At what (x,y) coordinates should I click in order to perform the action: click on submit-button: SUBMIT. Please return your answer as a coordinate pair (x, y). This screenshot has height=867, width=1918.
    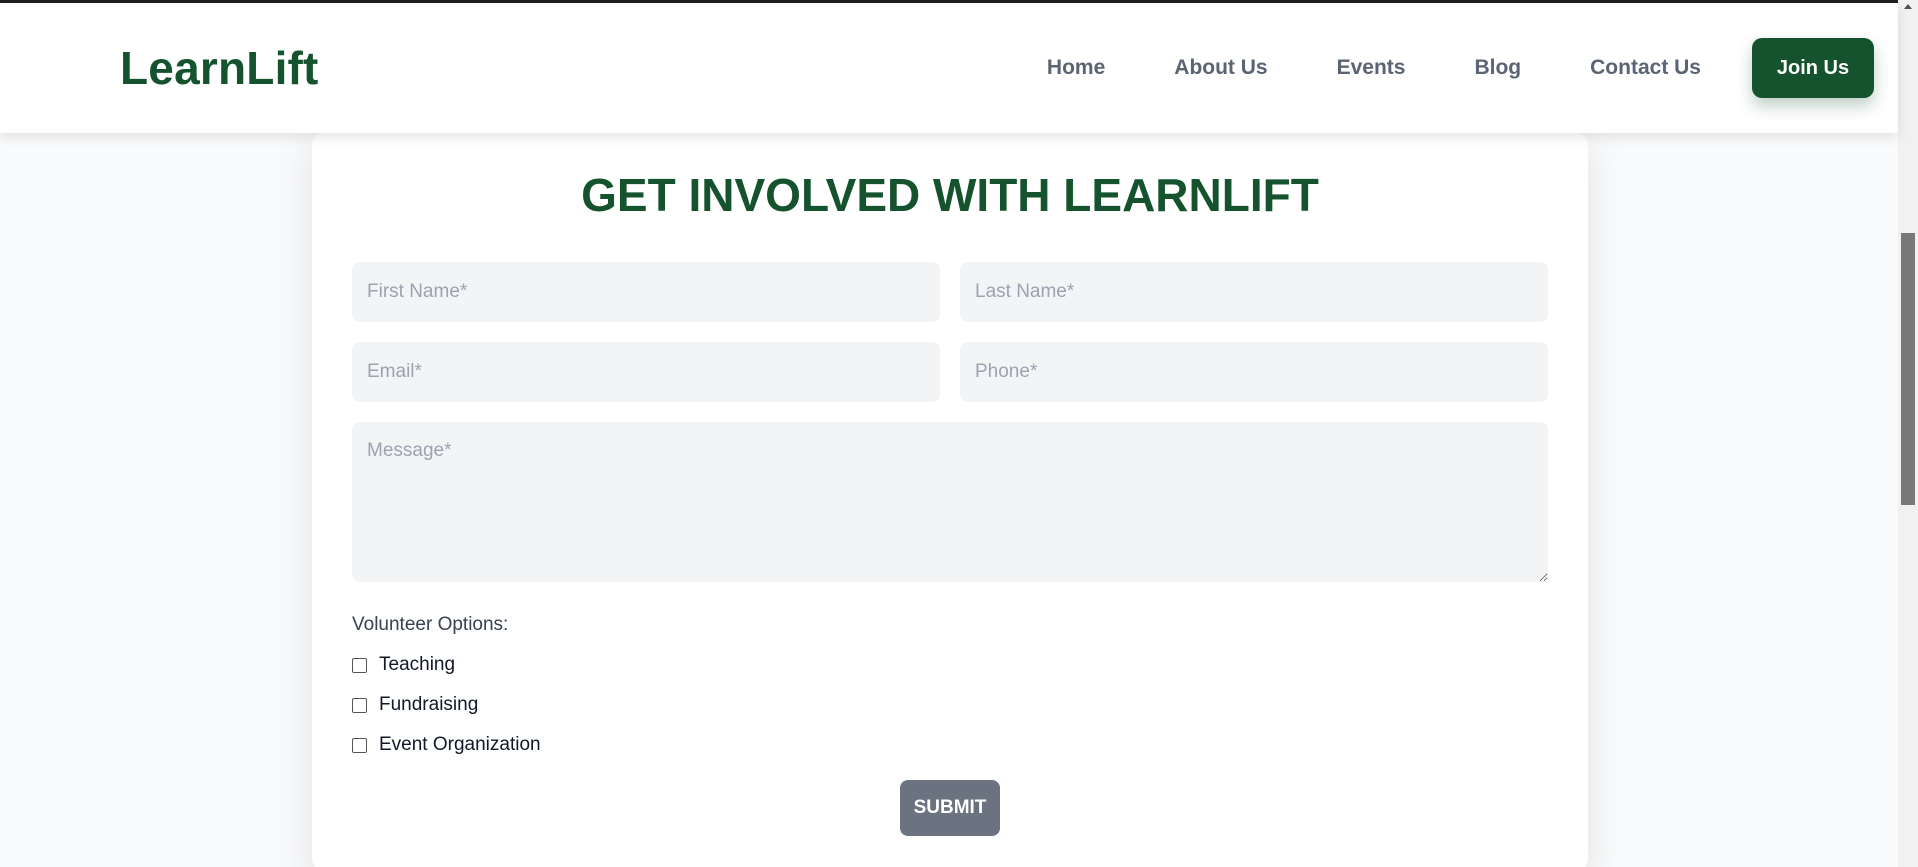
    Looking at the image, I should click on (950, 808).